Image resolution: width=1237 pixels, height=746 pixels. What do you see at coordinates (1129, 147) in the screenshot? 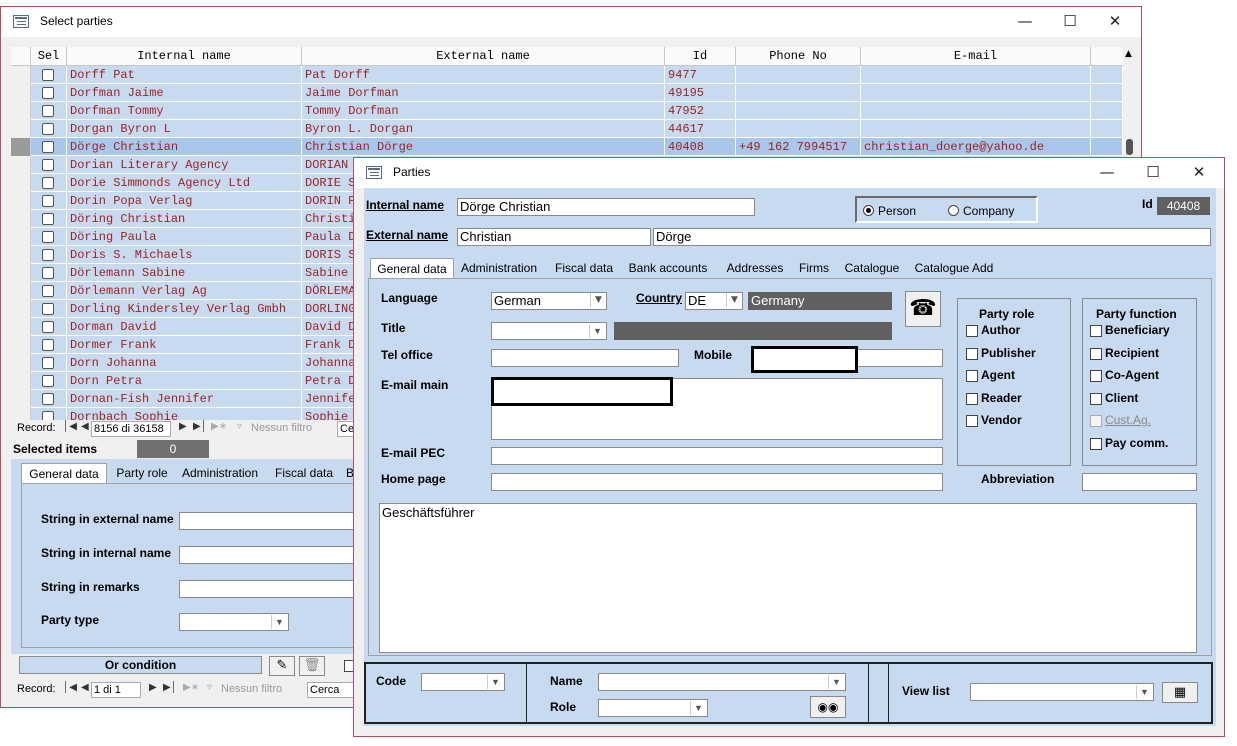
I see `scroll-thumb` at bounding box center [1129, 147].